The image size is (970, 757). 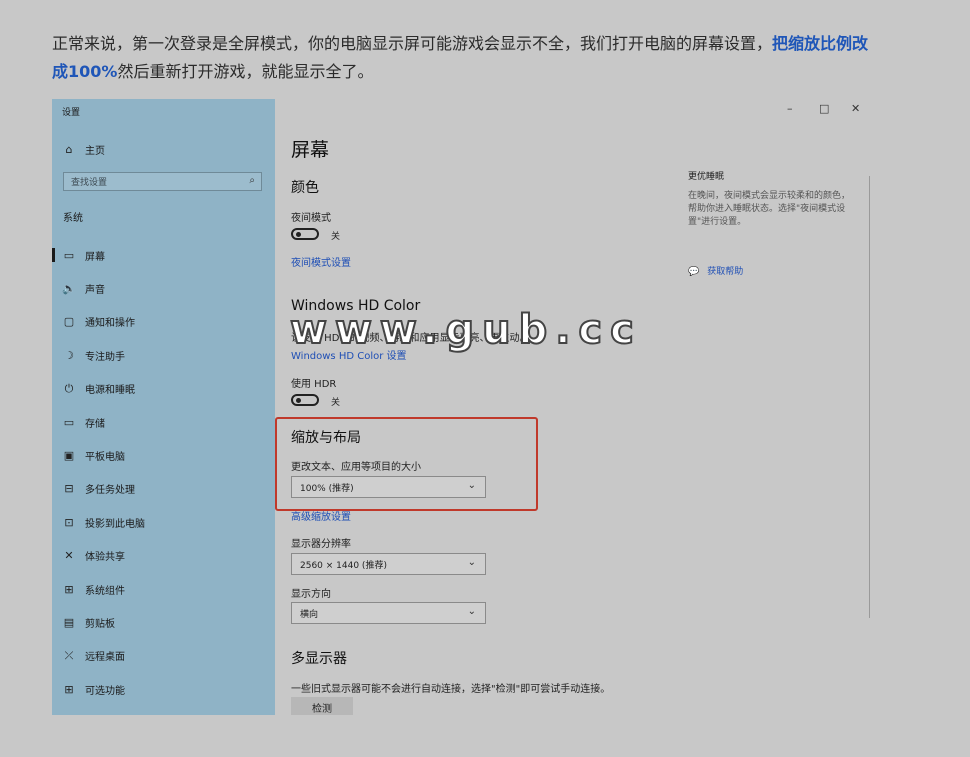 What do you see at coordinates (388, 564) in the screenshot?
I see `resolution-dropdown: 2560 × 1440 (推荐) ⌄` at bounding box center [388, 564].